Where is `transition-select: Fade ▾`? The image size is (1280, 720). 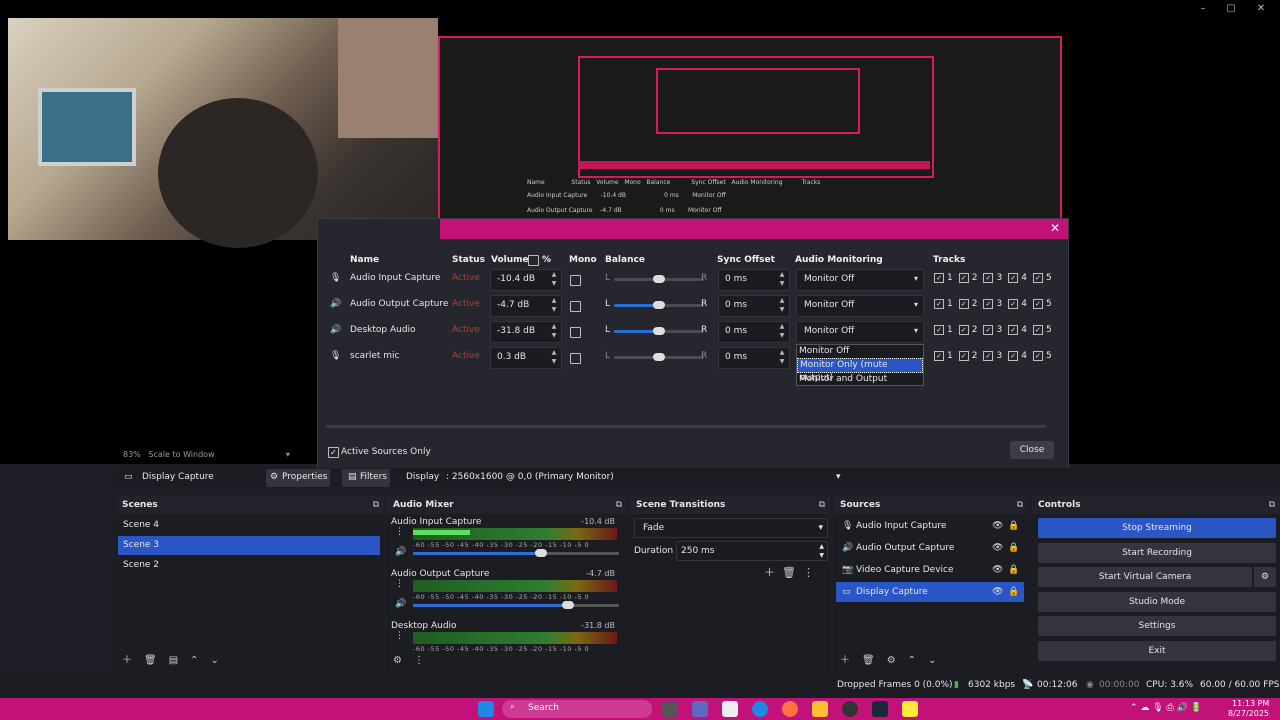 transition-select: Fade ▾ is located at coordinates (731, 528).